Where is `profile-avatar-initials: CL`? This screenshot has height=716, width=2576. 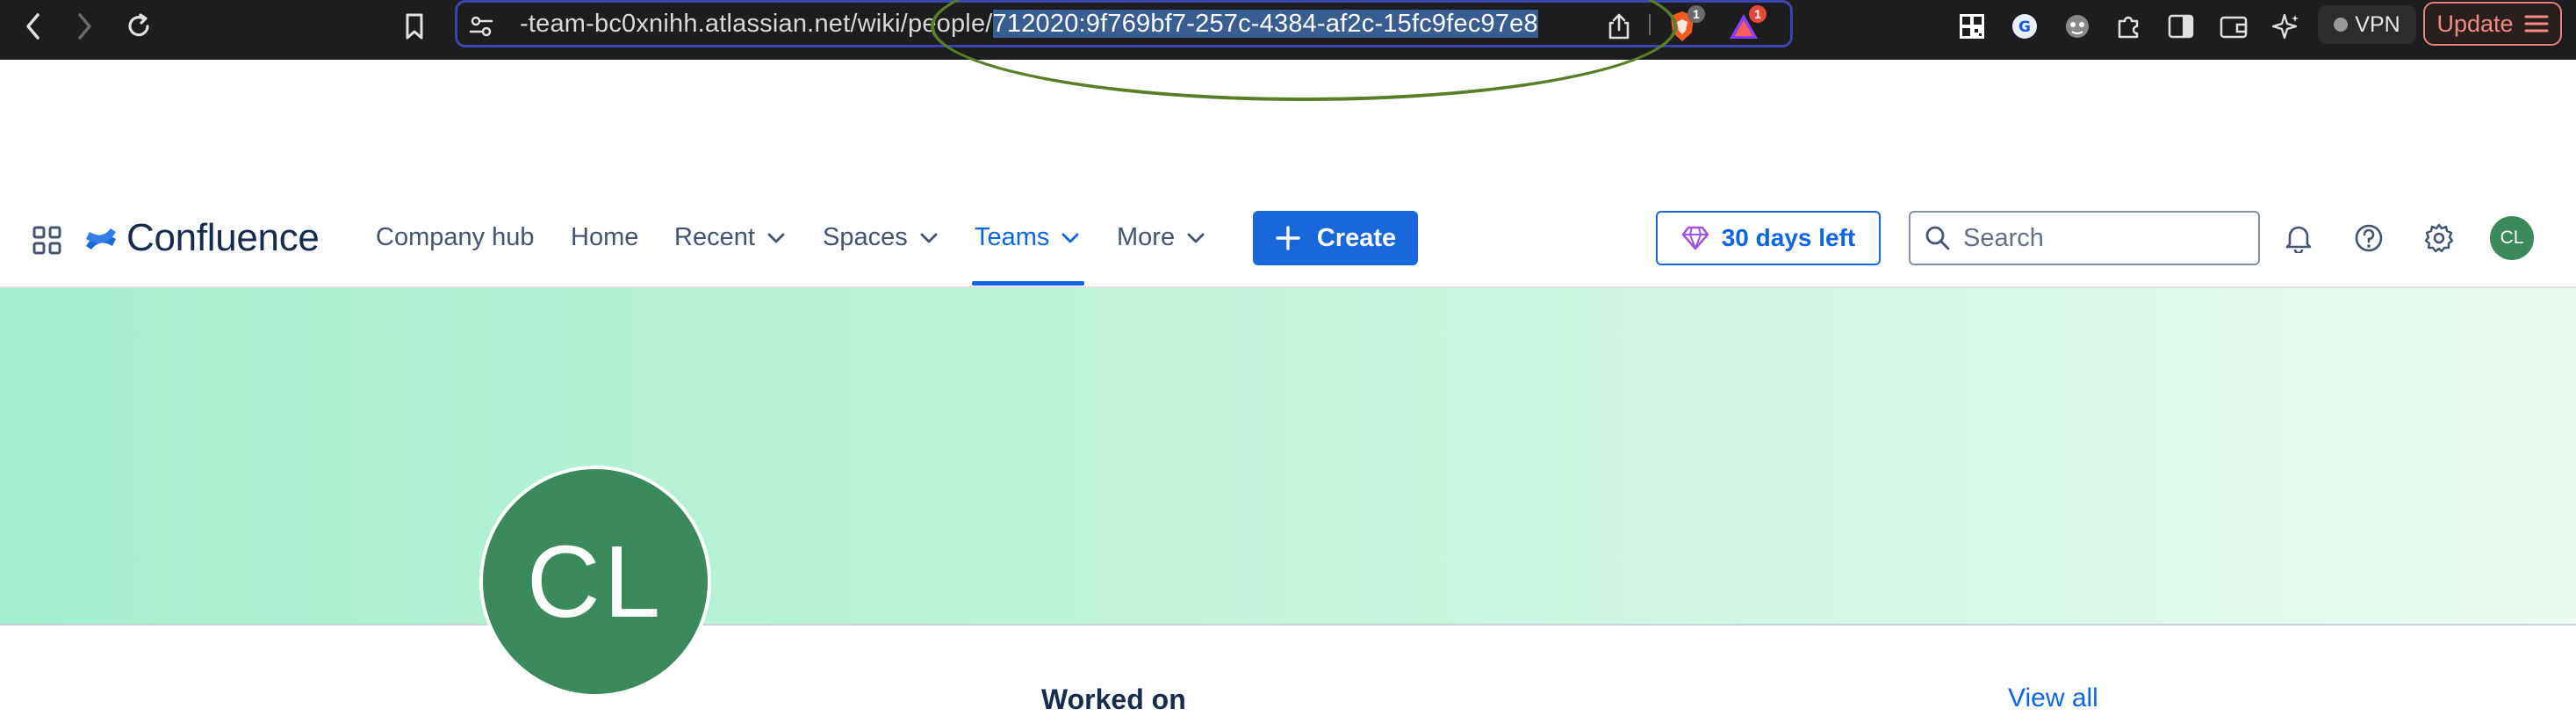
profile-avatar-initials: CL is located at coordinates (595, 581).